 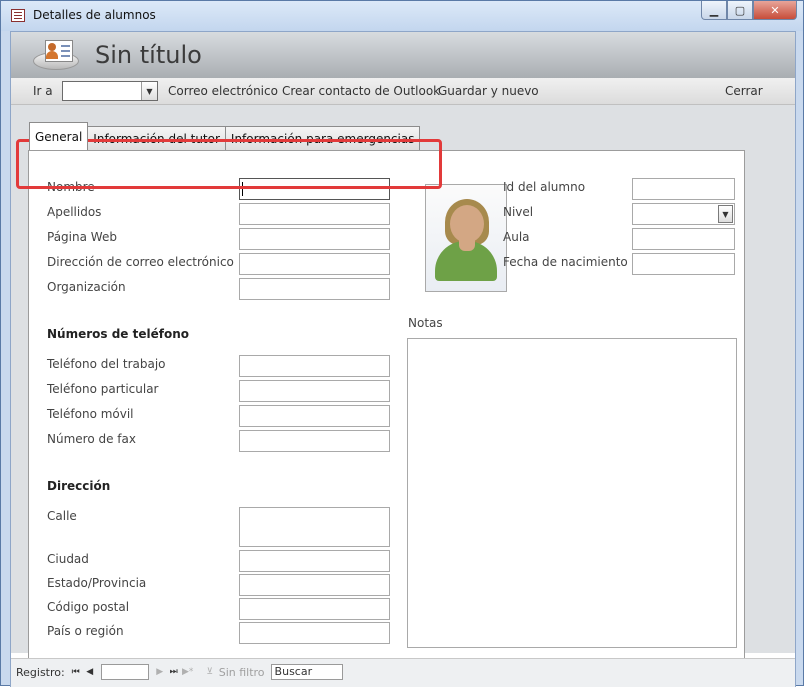 I want to click on next-record-icon: ▶, so click(x=160, y=672).